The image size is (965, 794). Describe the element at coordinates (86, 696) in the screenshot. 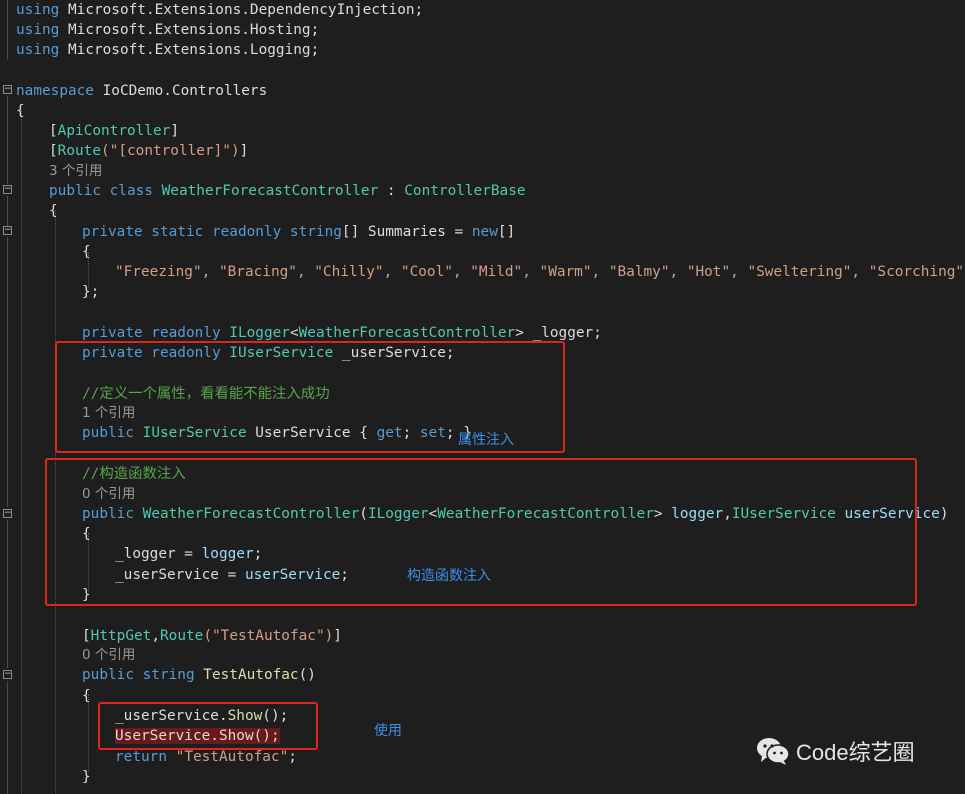

I see `code-line-method-open: {` at that location.